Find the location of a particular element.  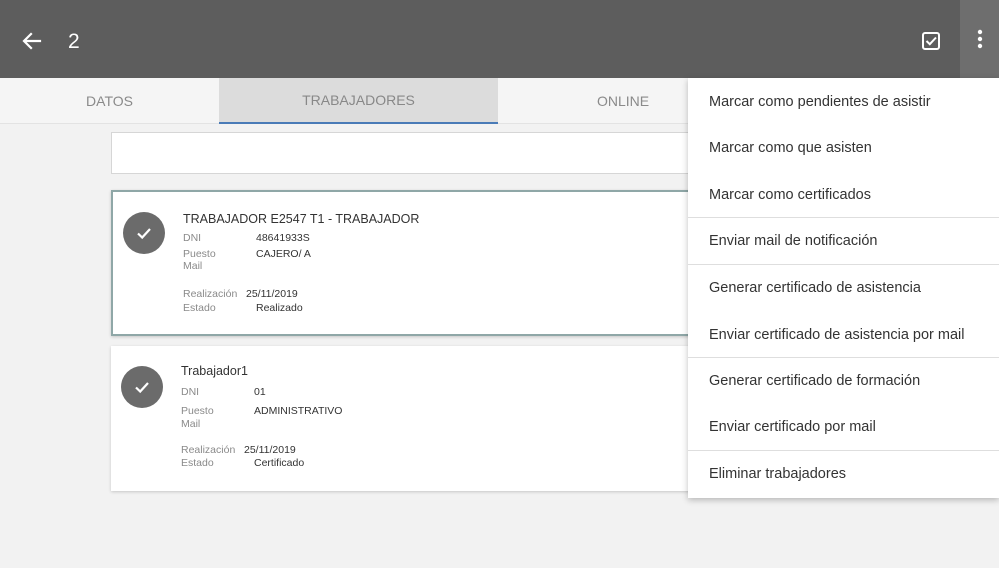

menu-item-delete-workers: Eliminar trabajadores is located at coordinates (843, 474).